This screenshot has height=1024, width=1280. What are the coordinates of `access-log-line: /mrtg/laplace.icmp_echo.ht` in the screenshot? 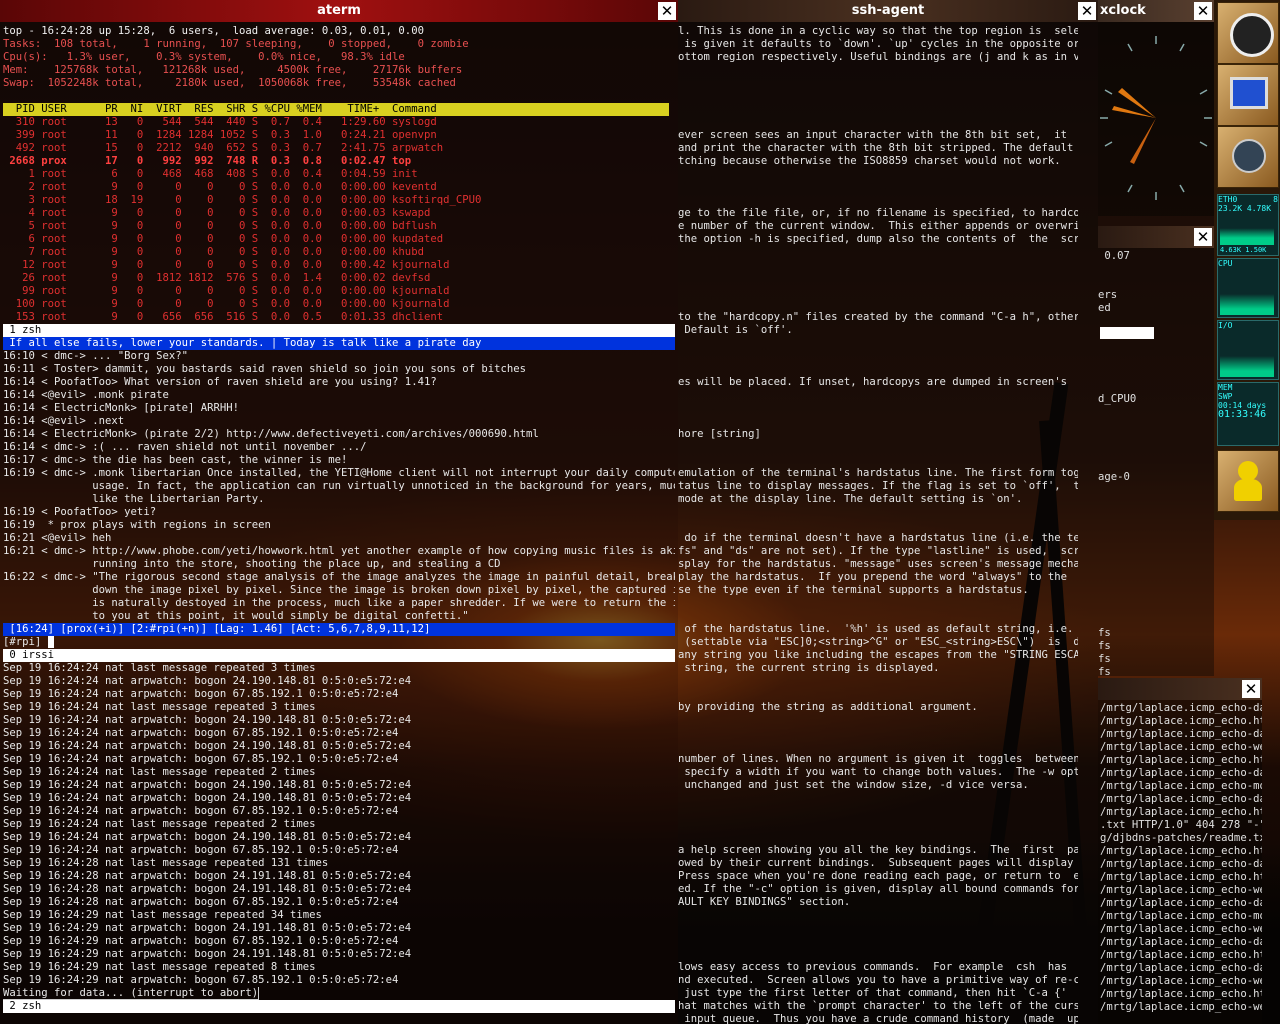 It's located at (1181, 721).